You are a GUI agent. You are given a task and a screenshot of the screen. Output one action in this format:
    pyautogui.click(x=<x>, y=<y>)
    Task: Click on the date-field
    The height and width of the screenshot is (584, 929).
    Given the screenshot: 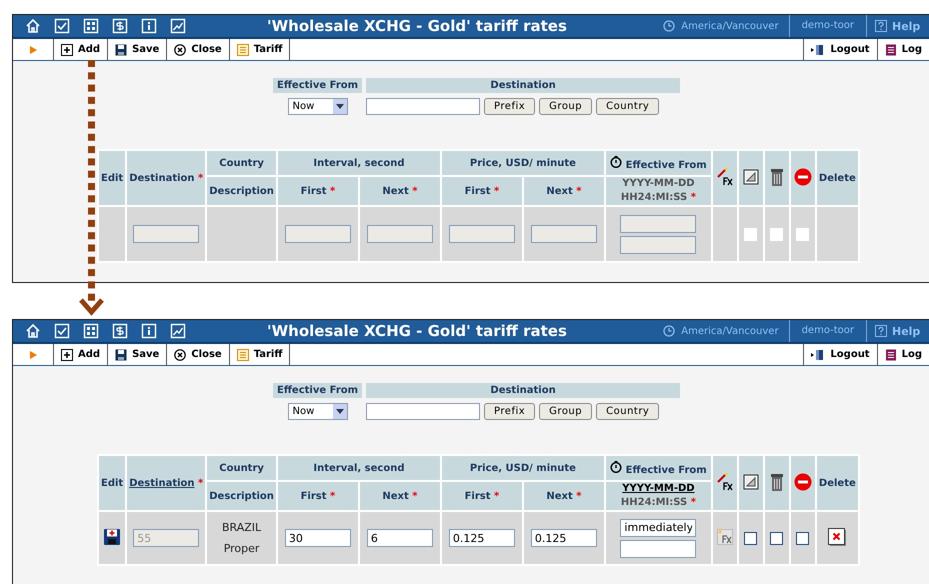 What is the action you would take?
    pyautogui.click(x=658, y=549)
    